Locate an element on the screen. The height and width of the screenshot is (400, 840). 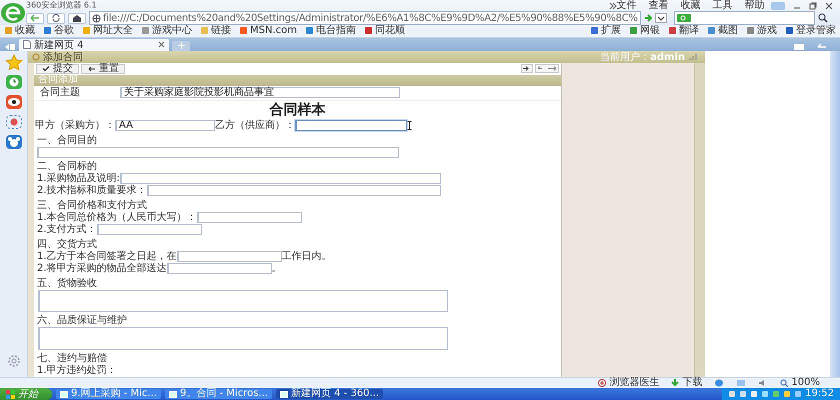
more-chevron-icon is located at coordinates (612, 6).